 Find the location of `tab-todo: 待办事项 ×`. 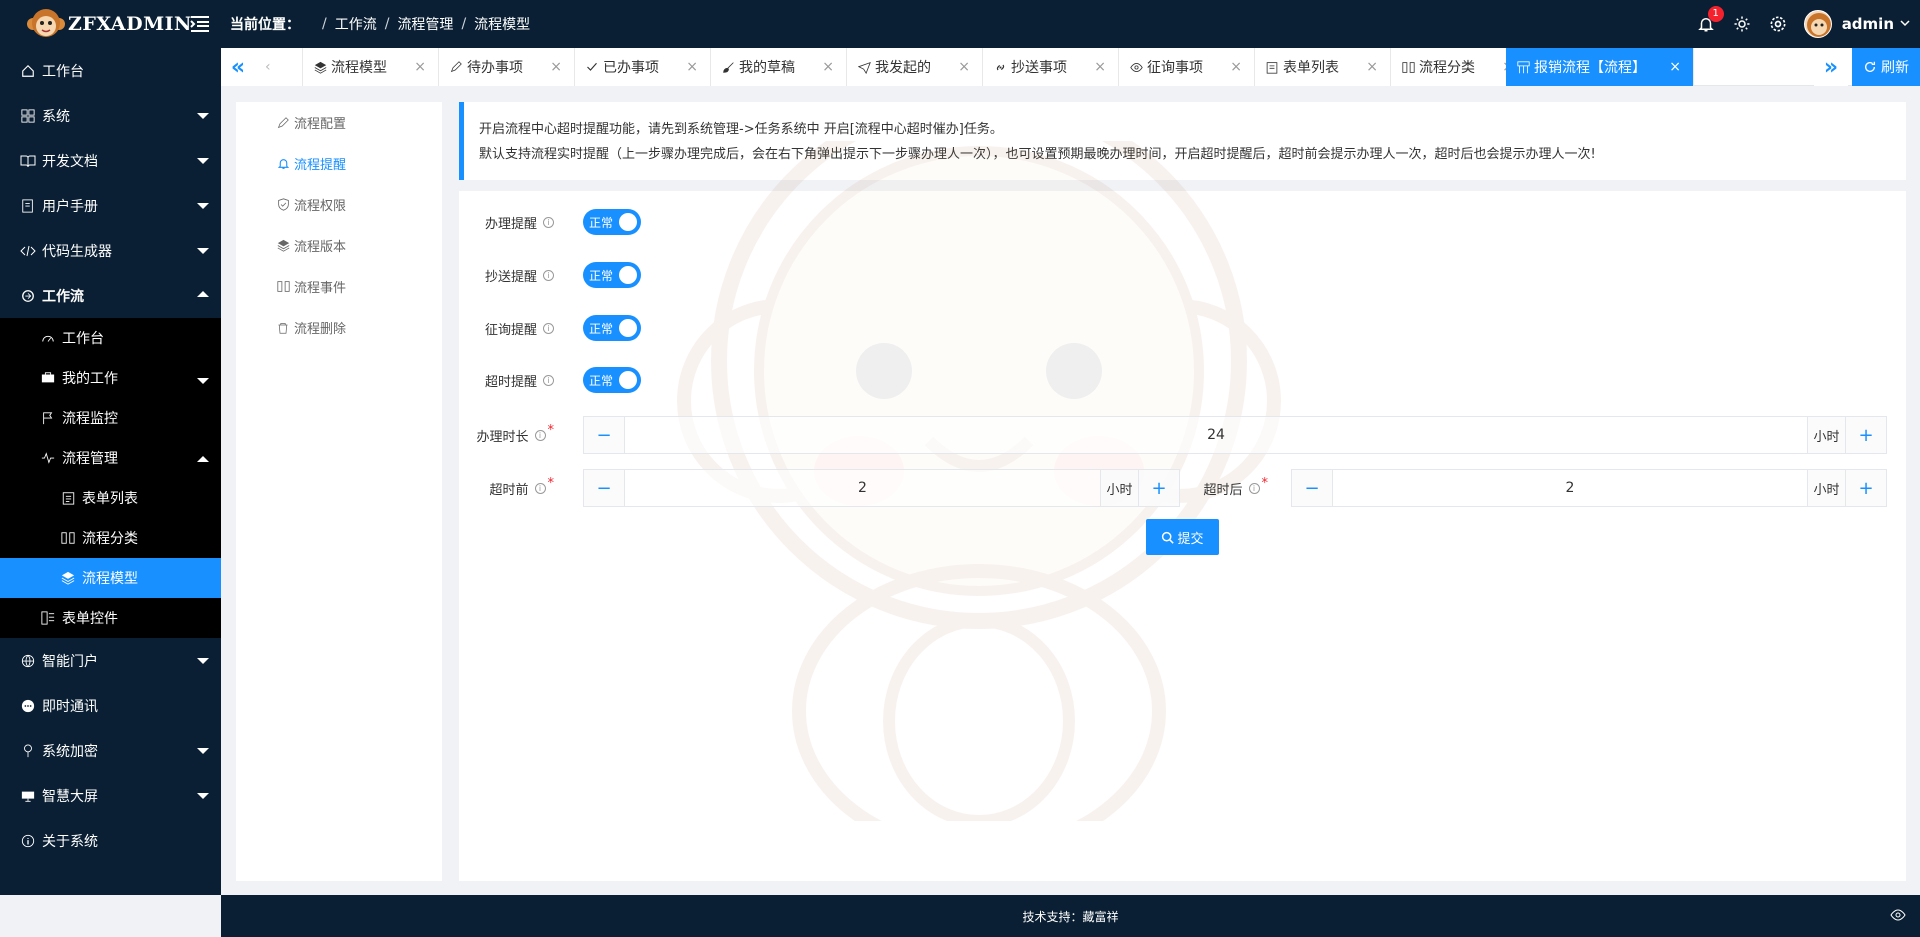

tab-todo: 待办事项 × is located at coordinates (507, 67).